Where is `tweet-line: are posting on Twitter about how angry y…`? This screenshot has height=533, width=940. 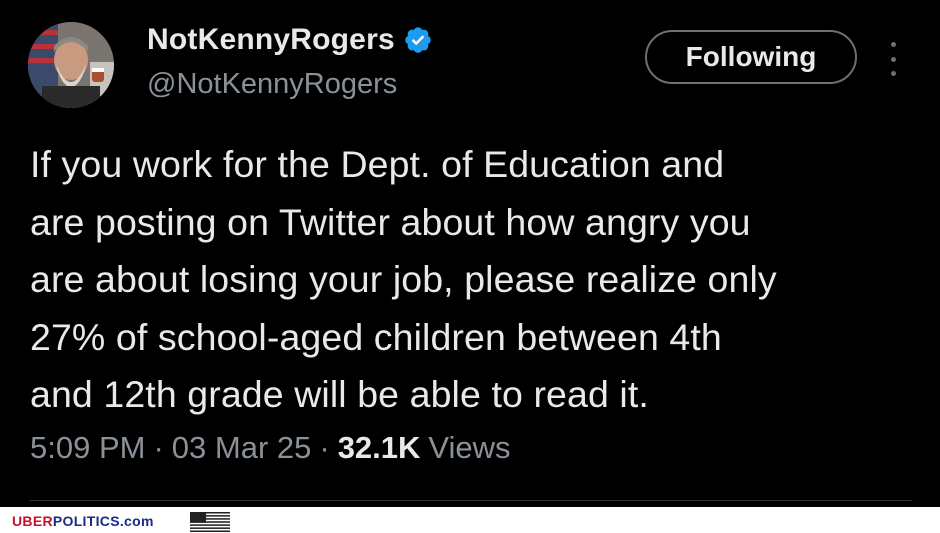
tweet-line: are posting on Twitter about how angry y… is located at coordinates (390, 221).